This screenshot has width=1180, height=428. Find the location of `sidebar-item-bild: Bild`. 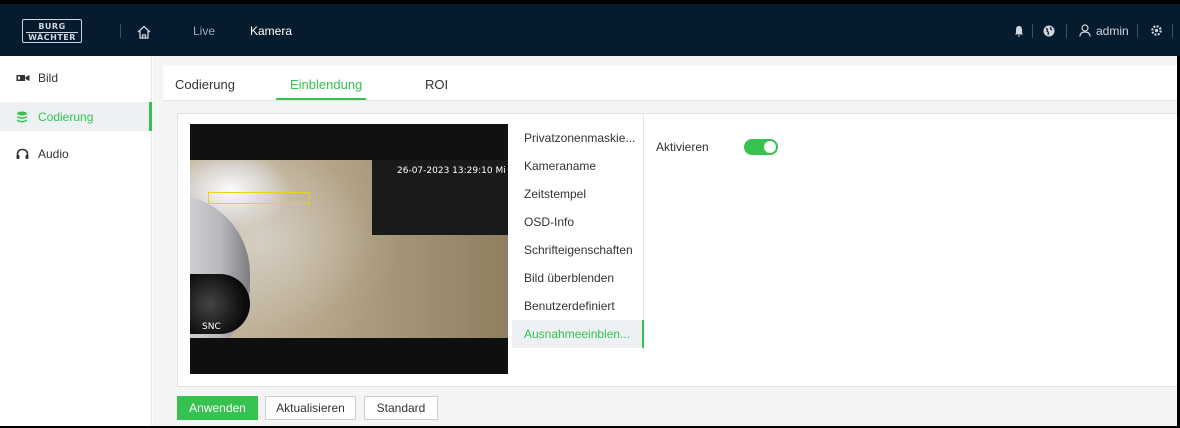

sidebar-item-bild: Bild is located at coordinates (76, 77).